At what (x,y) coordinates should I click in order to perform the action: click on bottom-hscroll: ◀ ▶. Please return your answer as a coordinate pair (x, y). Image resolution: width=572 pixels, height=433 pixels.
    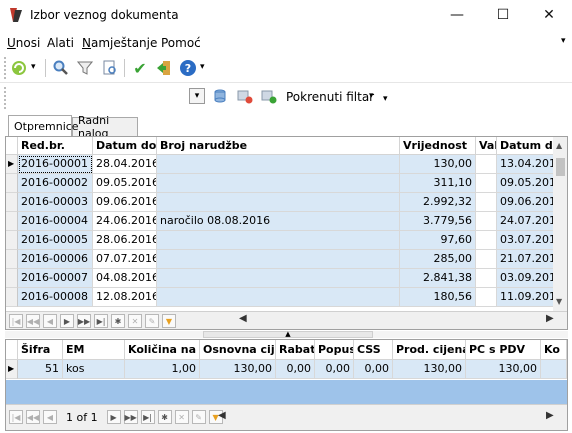
    Looking at the image, I should click on (392, 417).